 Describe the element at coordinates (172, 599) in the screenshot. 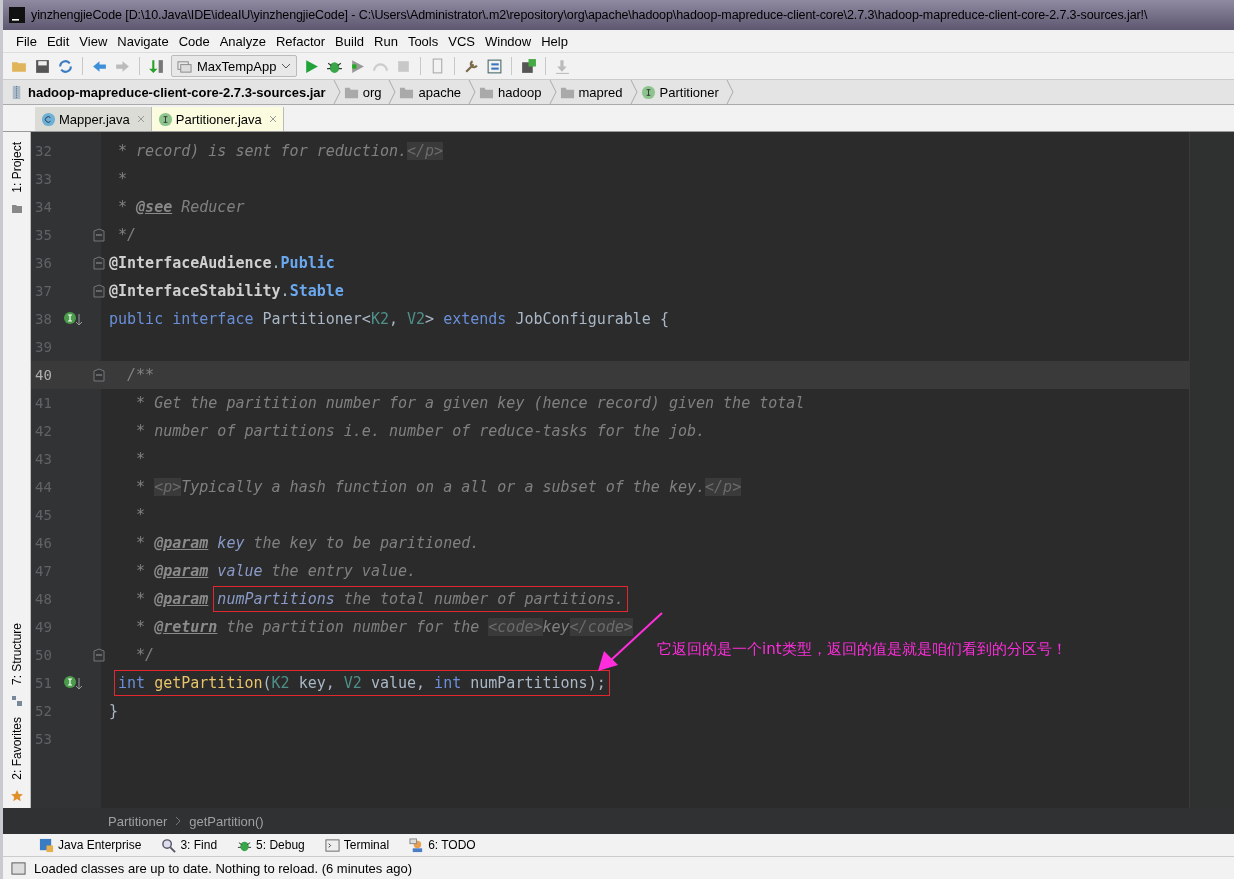

I see `code-text: * @param` at that location.